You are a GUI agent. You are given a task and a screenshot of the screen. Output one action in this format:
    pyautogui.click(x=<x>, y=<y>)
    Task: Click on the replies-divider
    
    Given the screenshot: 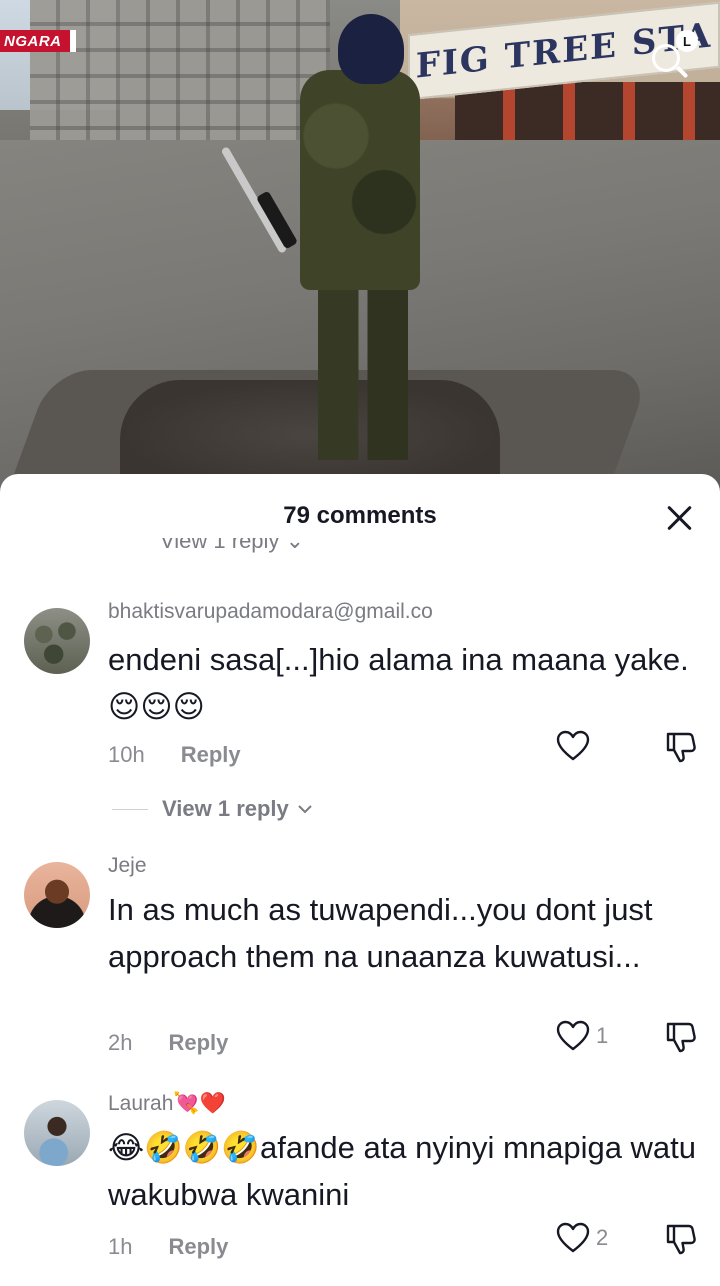 What is the action you would take?
    pyautogui.click(x=130, y=809)
    